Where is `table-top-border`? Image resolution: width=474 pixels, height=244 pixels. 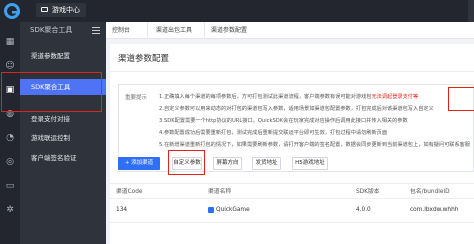 table-top-border is located at coordinates (292, 183).